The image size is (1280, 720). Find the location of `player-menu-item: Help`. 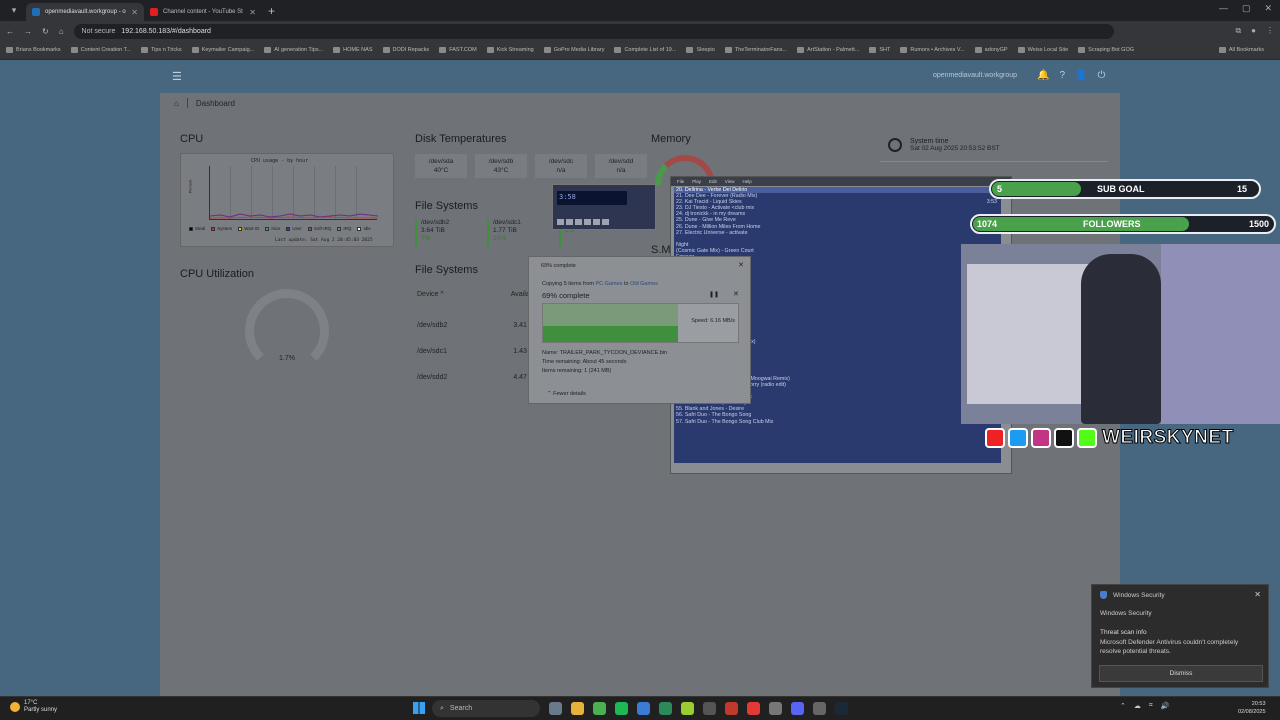

player-menu-item: Help is located at coordinates (746, 181).